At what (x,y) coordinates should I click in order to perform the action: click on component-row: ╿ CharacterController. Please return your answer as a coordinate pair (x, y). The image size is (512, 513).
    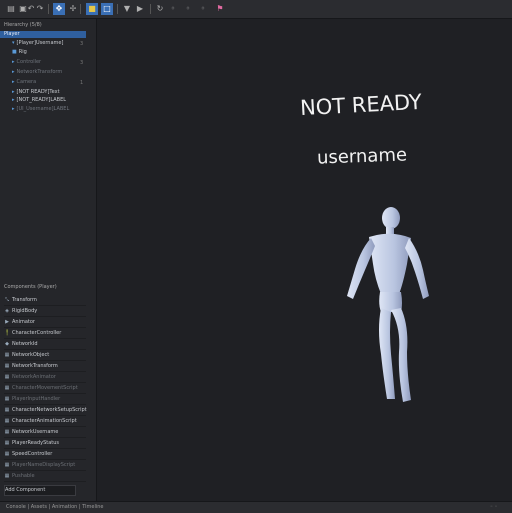
    Looking at the image, I should click on (45, 334).